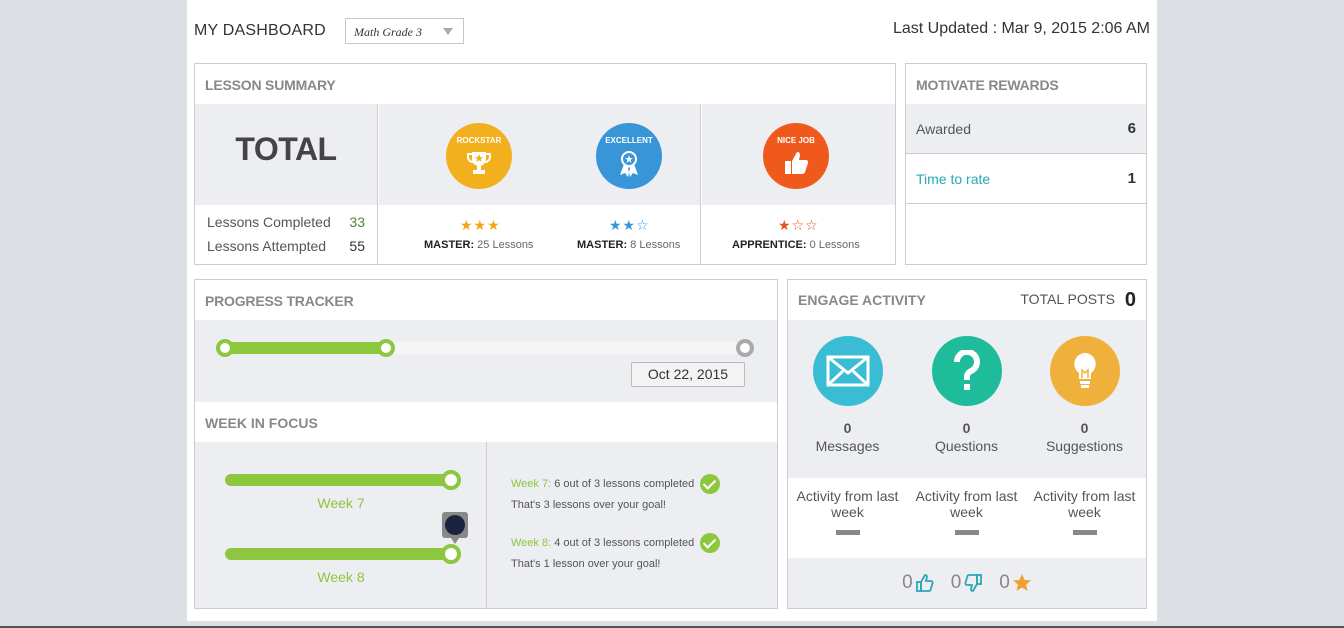  What do you see at coordinates (1067, 298) in the screenshot?
I see `total-posts-label: TOTAL POSTS` at bounding box center [1067, 298].